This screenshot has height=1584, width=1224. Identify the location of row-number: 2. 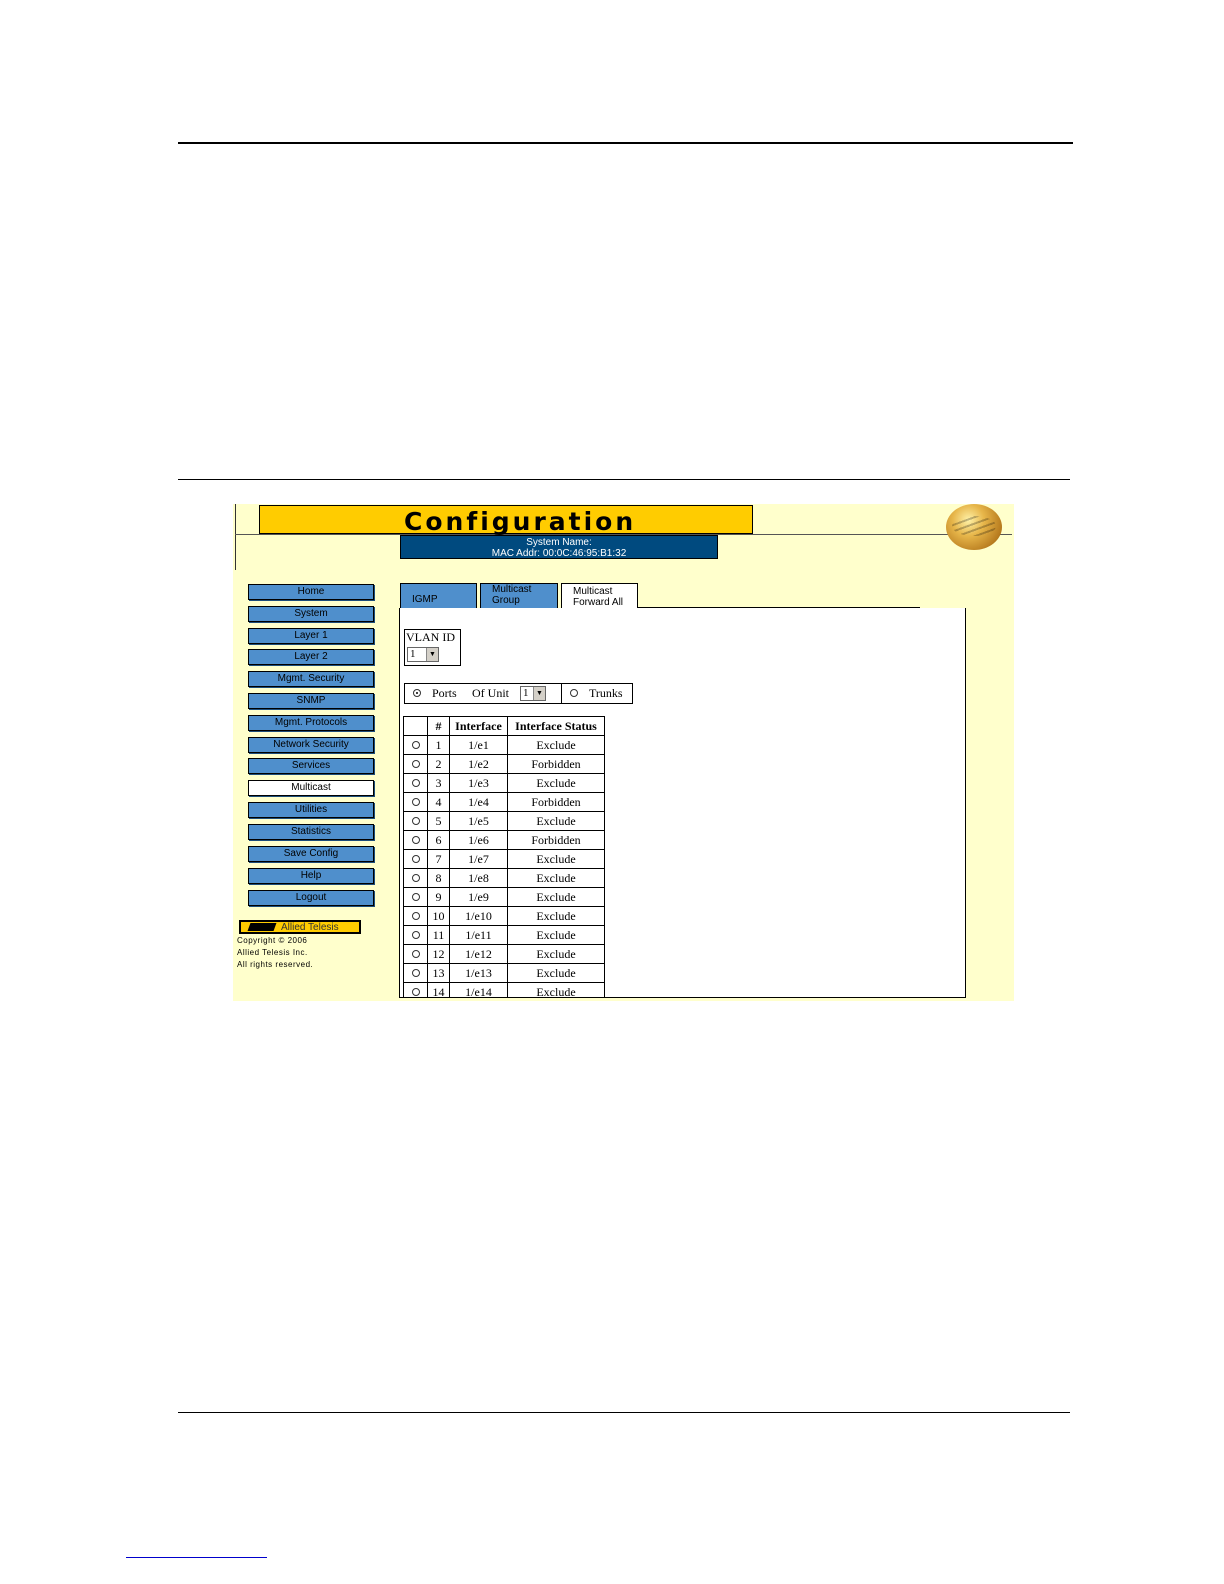
(438, 764).